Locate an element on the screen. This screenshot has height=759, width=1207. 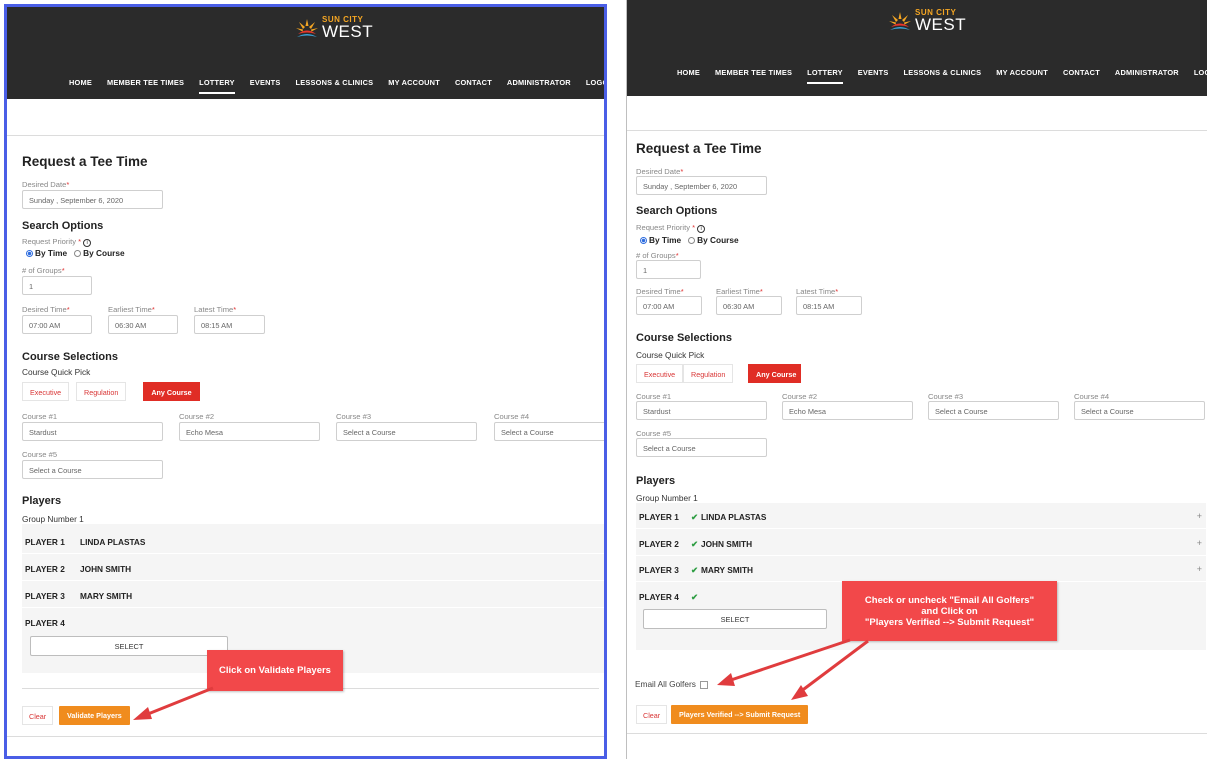
player-row: PLAYER 3 ✔ MARY SMITH + is located at coordinates (921, 569).